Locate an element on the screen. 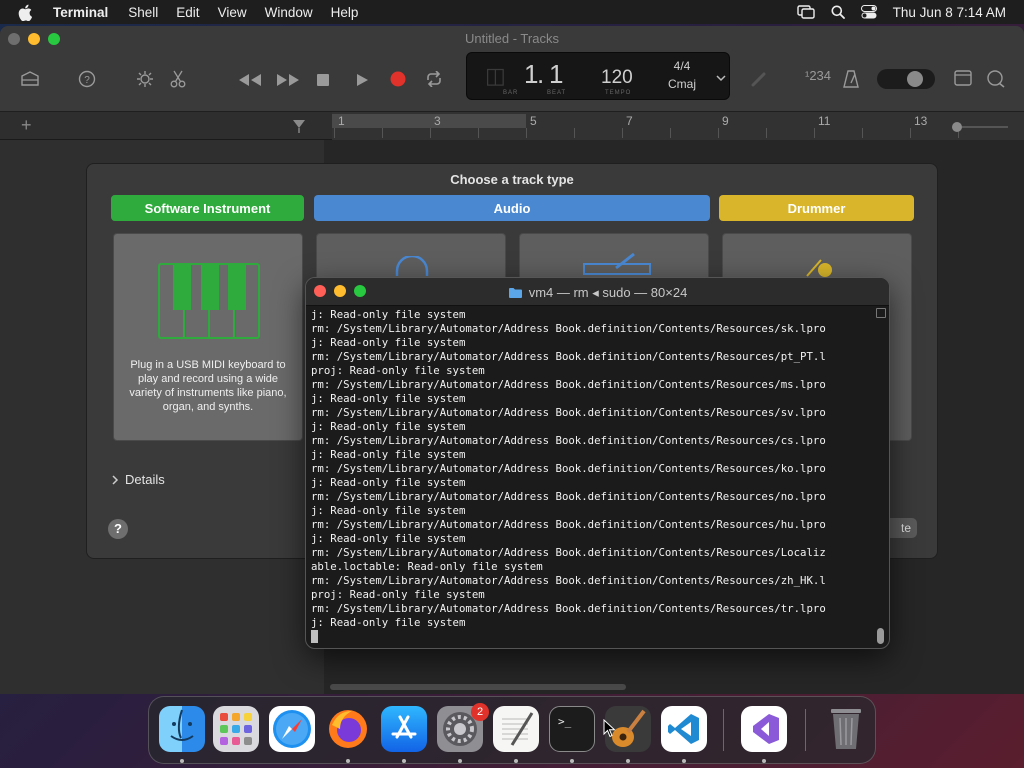 The image size is (1024, 768). volume-knob is located at coordinates (915, 79).